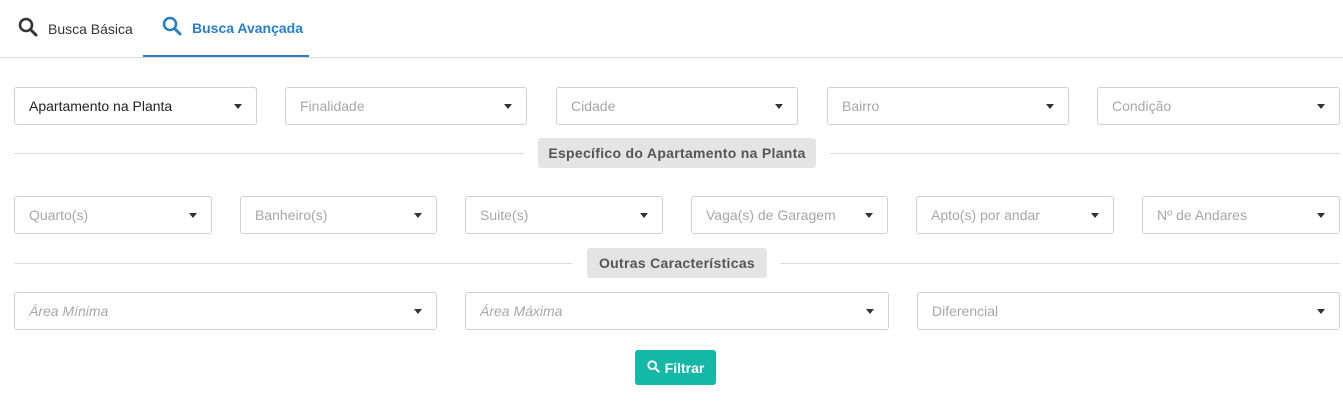  What do you see at coordinates (225, 311) in the screenshot?
I see `area-minima-select: Área Mínima` at bounding box center [225, 311].